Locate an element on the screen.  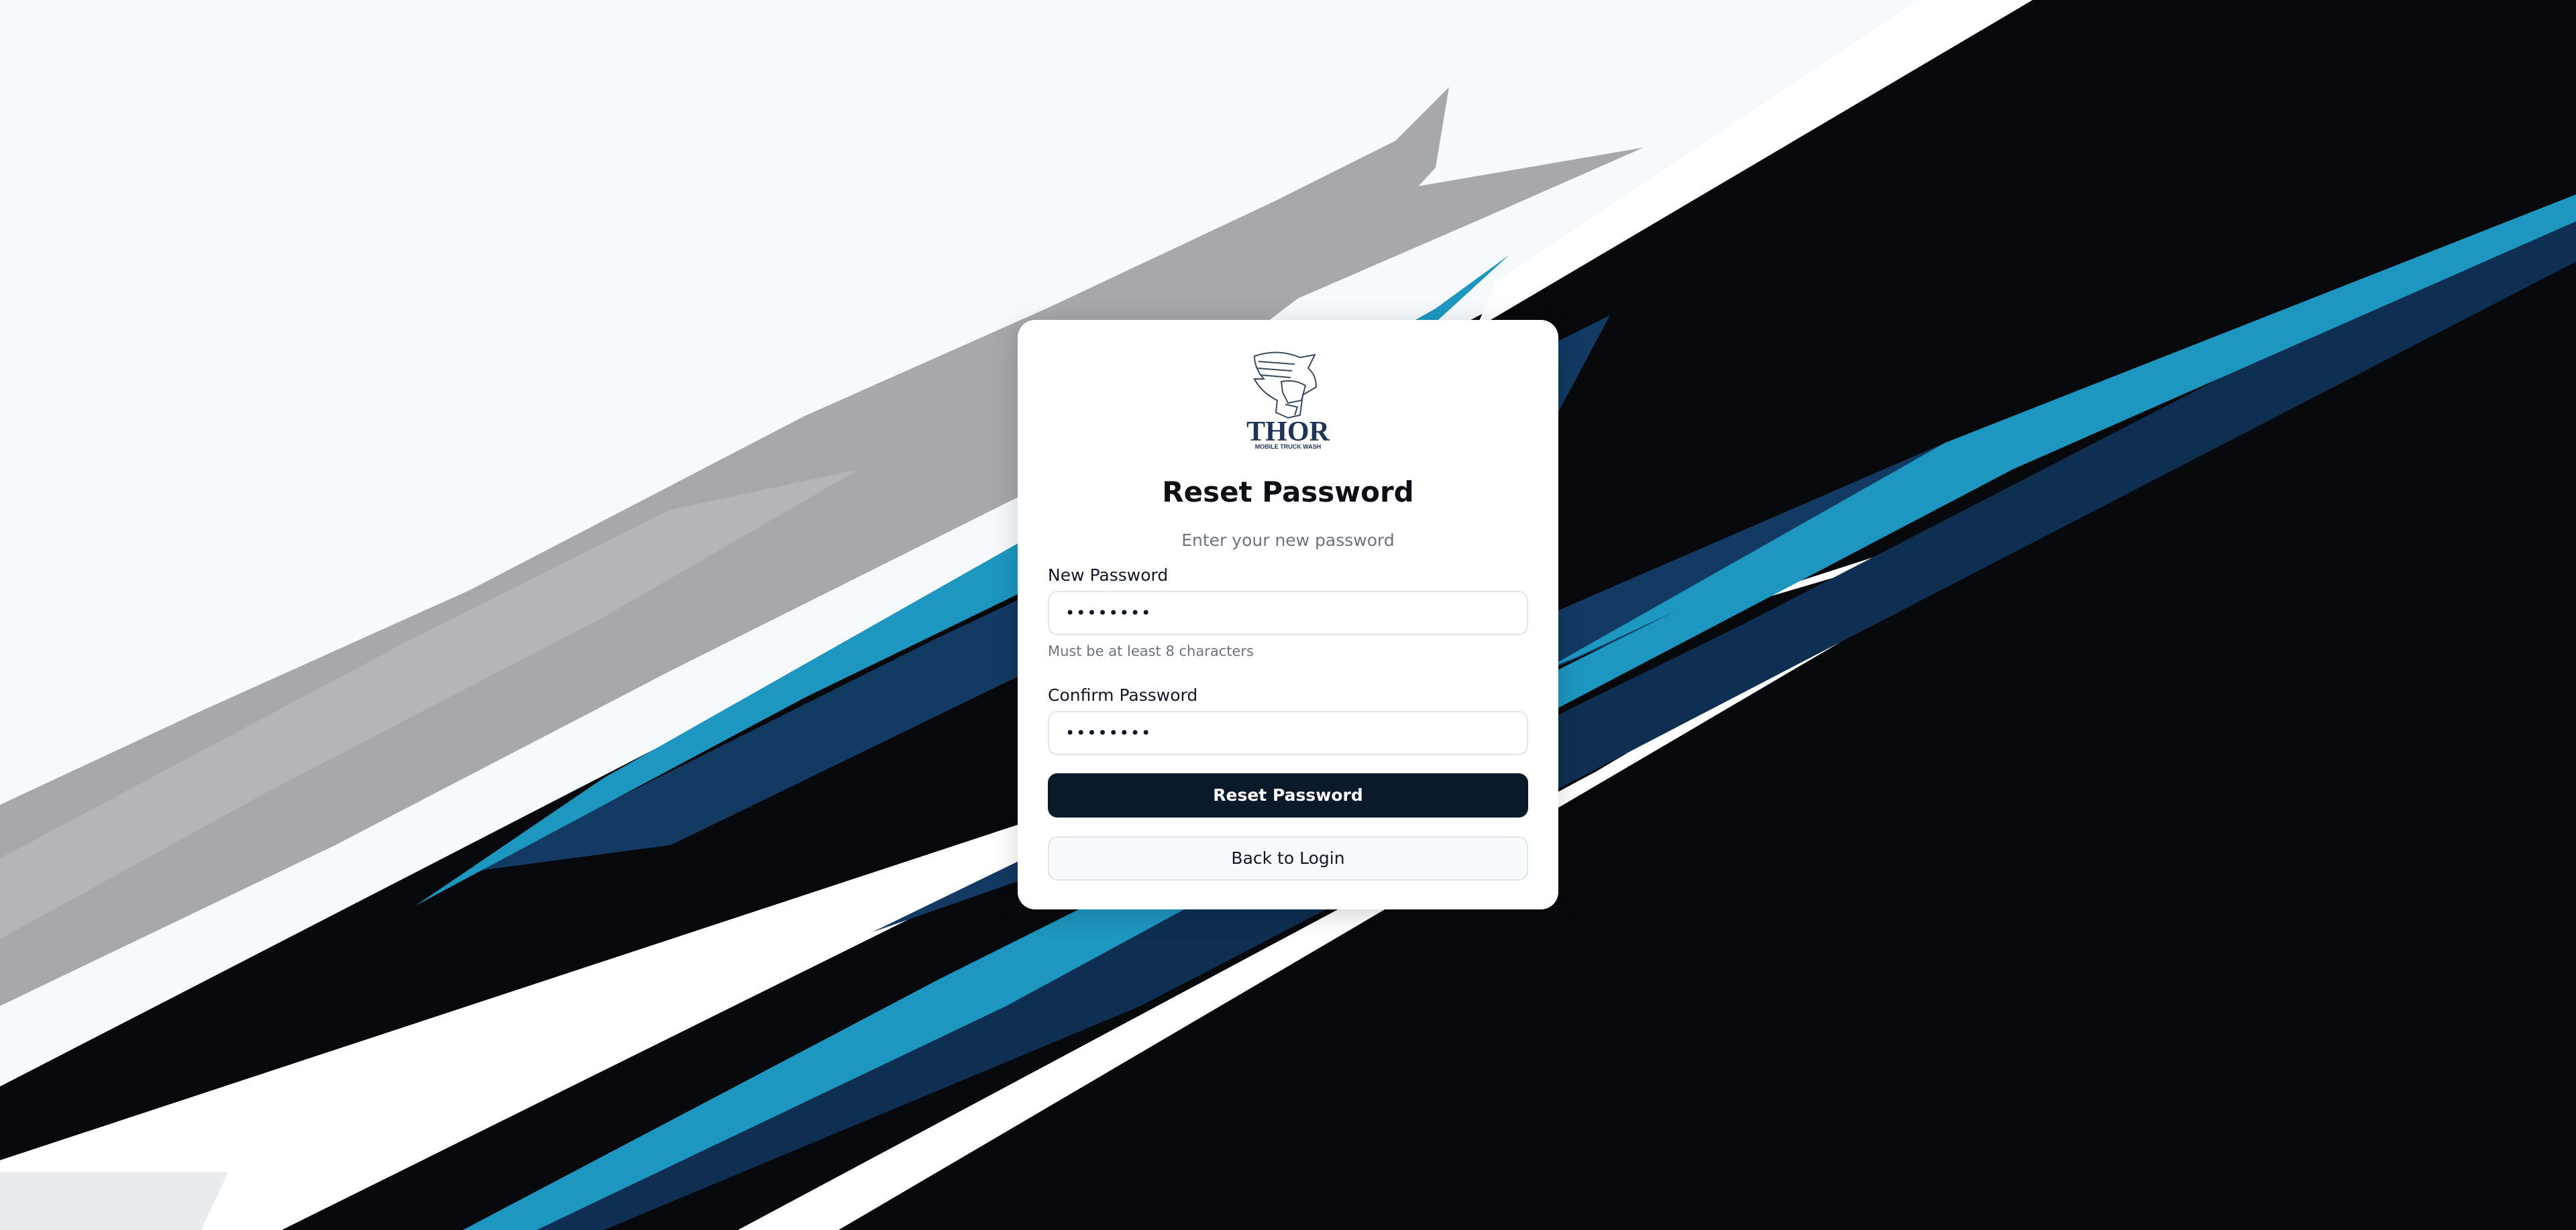
reset-password-button: Reset Password is located at coordinates (1288, 795).